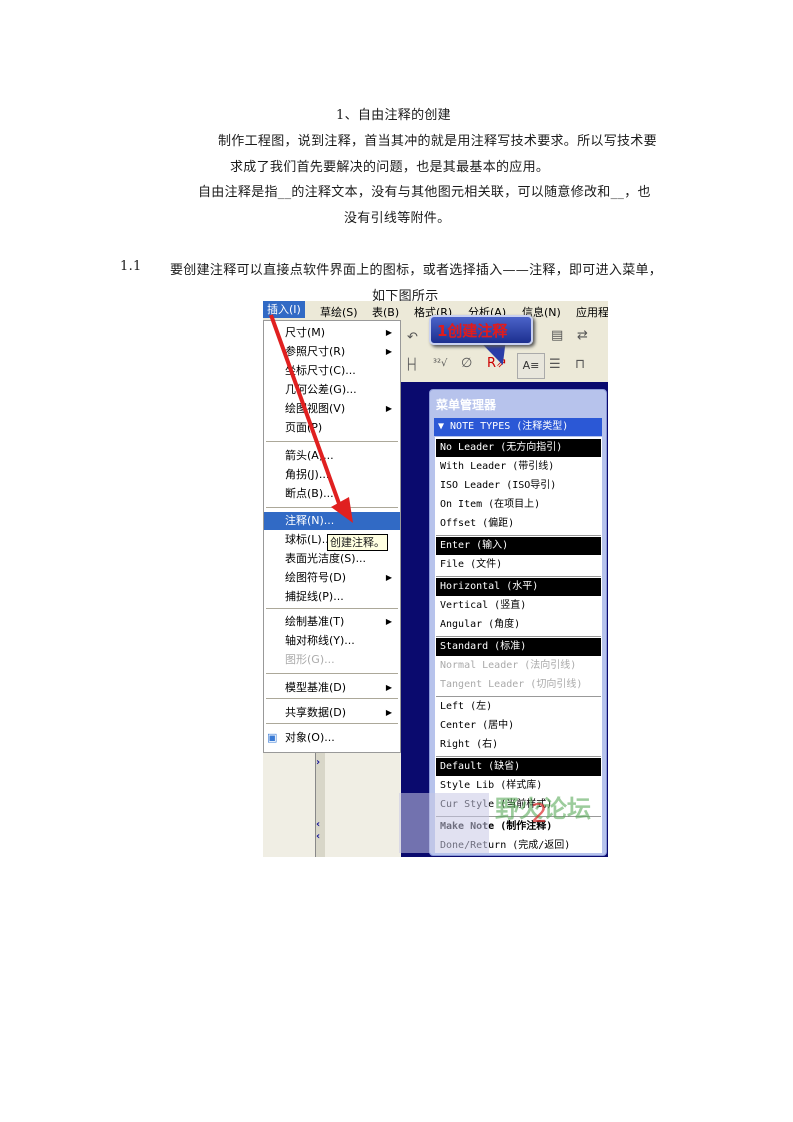 This screenshot has width=793, height=1122. What do you see at coordinates (424, 192) in the screenshot?
I see `paragraph-line: 自由注释是指__的注释文本，没有与其他图元相关联，可以随意修改和__，也` at bounding box center [424, 192].